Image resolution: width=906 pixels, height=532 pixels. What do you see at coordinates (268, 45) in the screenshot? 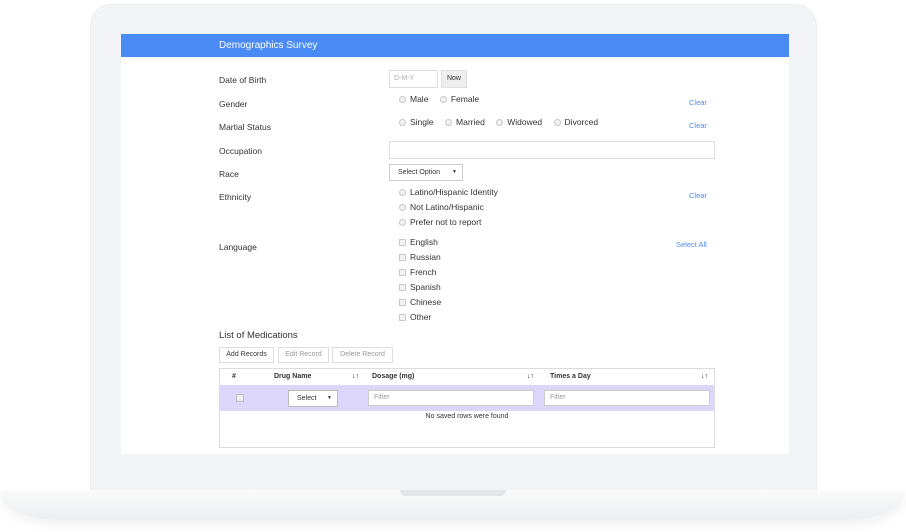
I see `survey-title: Demographics Survey` at bounding box center [268, 45].